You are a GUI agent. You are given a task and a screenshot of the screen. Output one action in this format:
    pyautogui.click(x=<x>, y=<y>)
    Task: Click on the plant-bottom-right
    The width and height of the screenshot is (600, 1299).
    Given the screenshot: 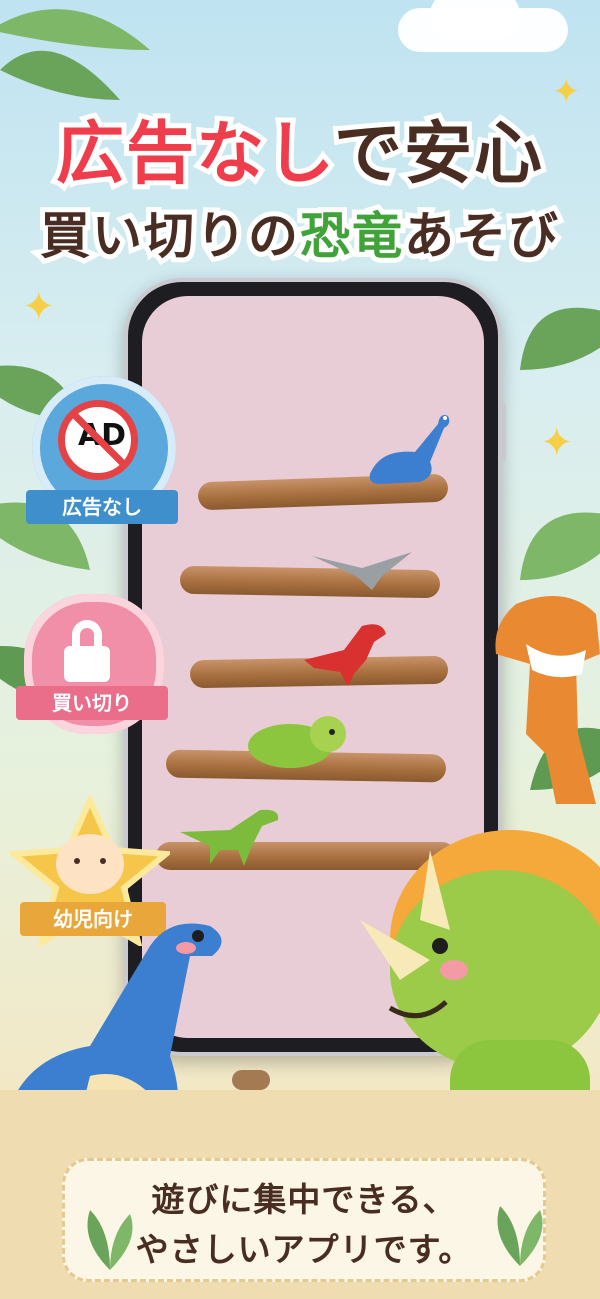 What is the action you would take?
    pyautogui.click(x=520, y=1236)
    